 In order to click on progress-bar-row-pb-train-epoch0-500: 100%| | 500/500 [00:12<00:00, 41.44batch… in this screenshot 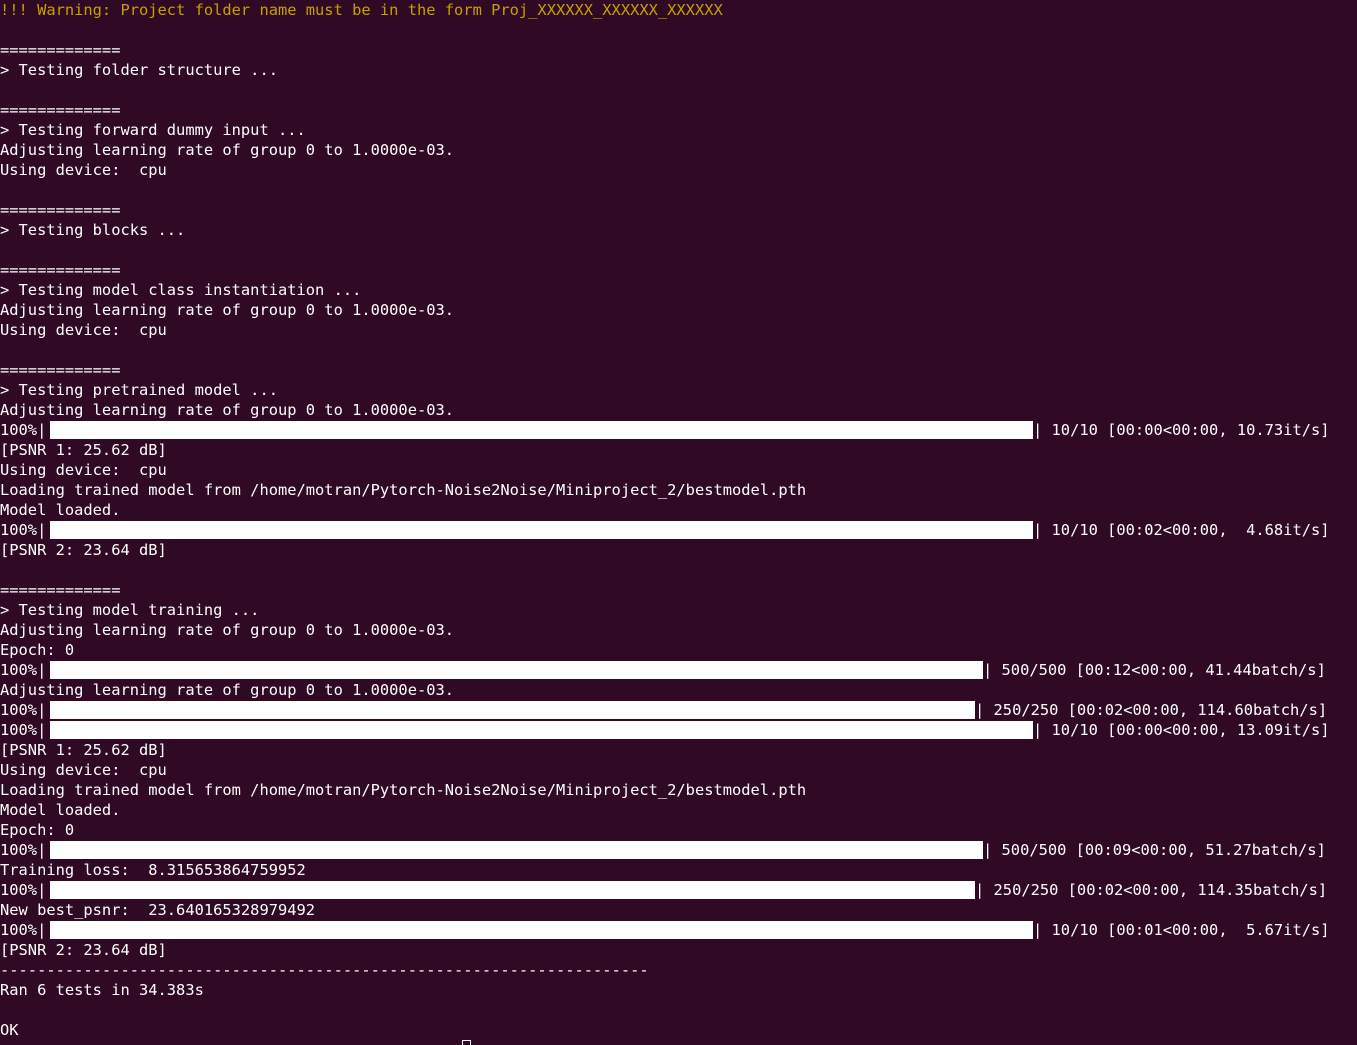, I will do `click(678, 670)`.